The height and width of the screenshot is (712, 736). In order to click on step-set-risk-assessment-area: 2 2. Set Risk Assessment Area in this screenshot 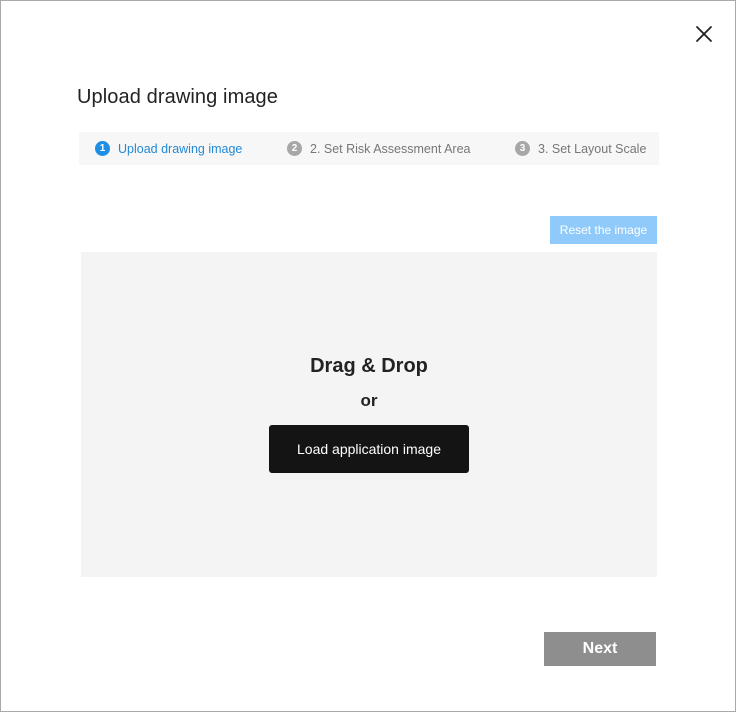, I will do `click(379, 148)`.